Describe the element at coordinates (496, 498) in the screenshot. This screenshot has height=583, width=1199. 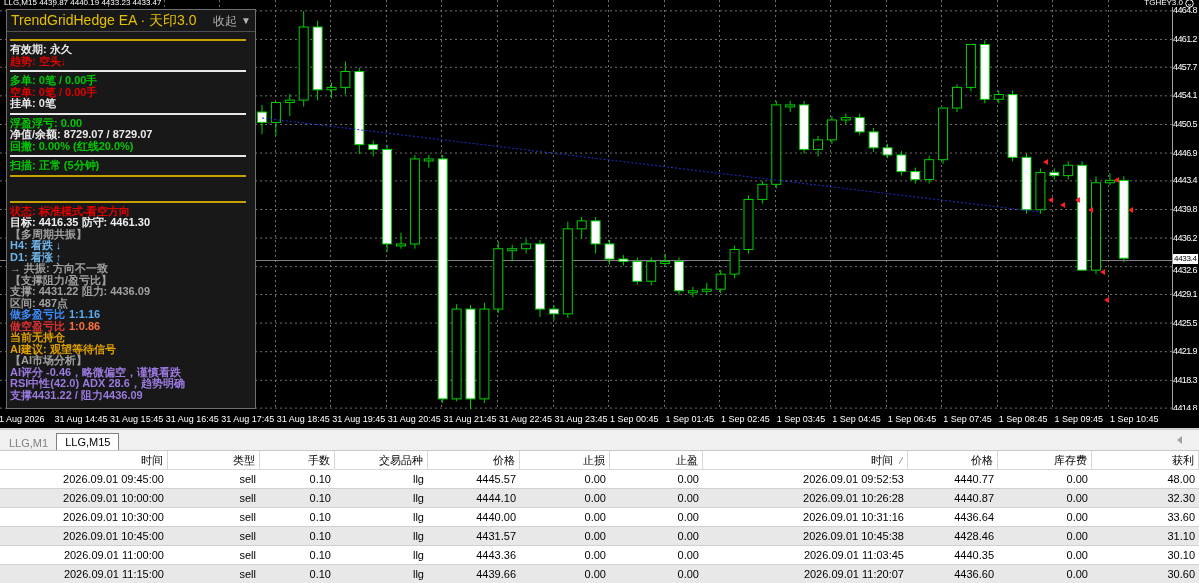
I see `table-cell-text: 4444.10` at that location.